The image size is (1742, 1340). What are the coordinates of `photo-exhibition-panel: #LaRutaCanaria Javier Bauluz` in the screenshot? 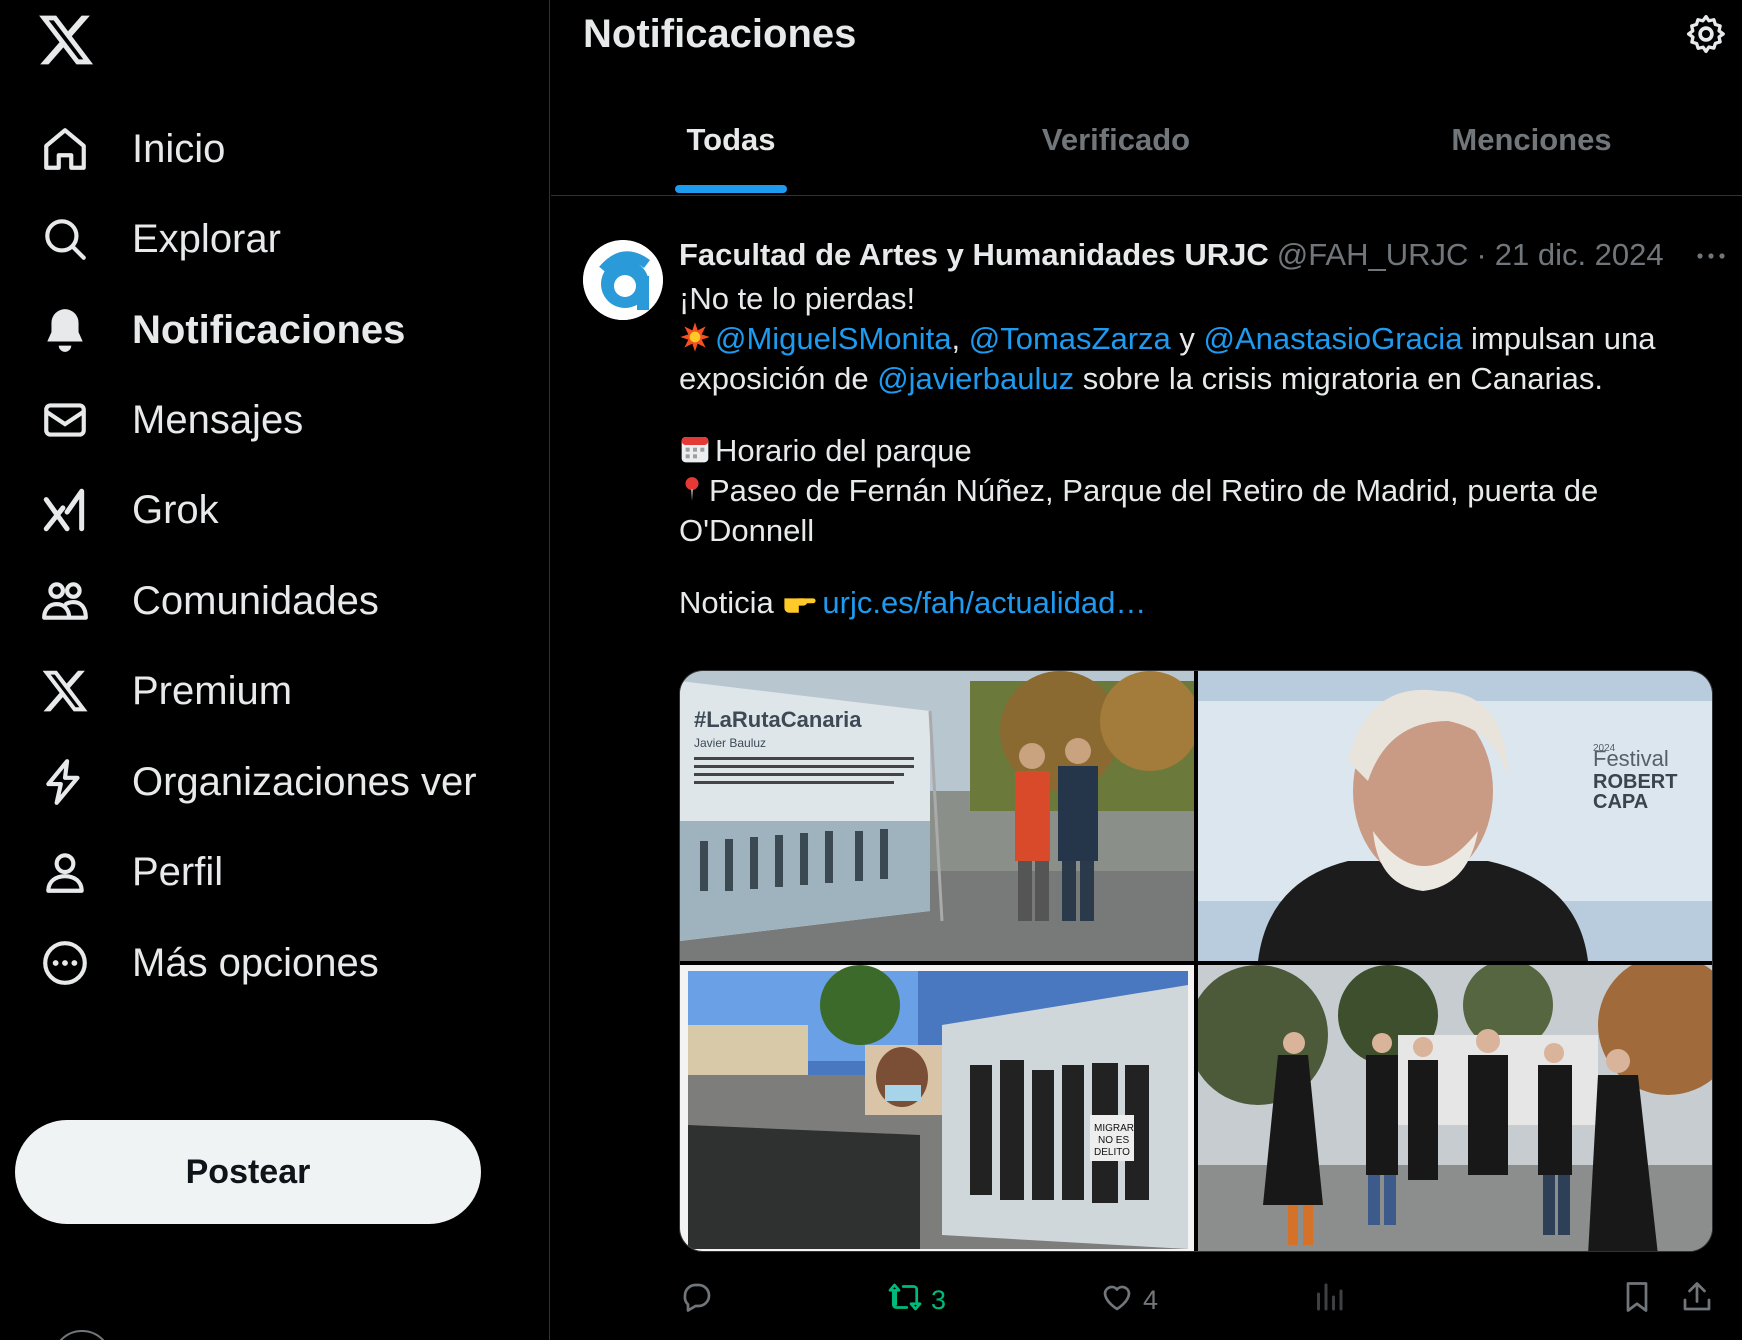 It's located at (937, 816).